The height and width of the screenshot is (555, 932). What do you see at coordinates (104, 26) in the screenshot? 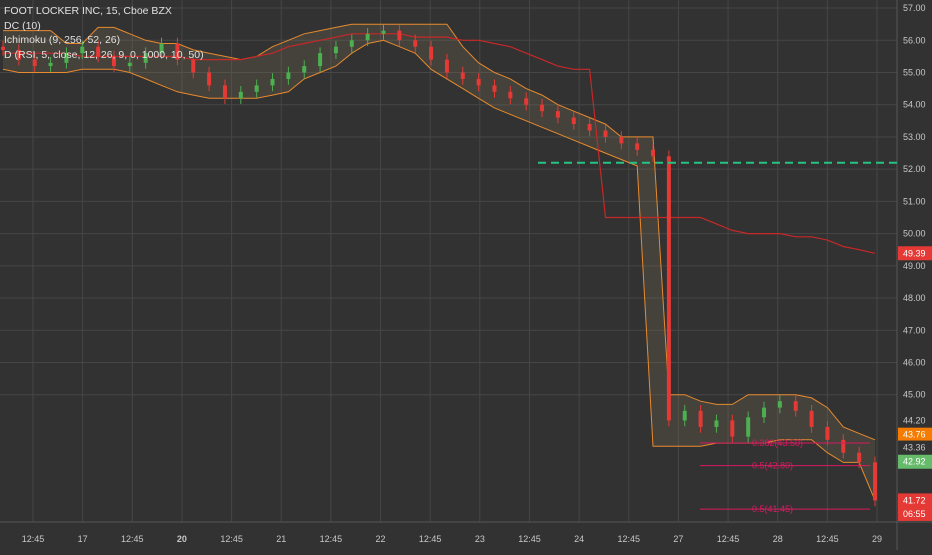
I see `legend-dc: DC (10)` at bounding box center [104, 26].